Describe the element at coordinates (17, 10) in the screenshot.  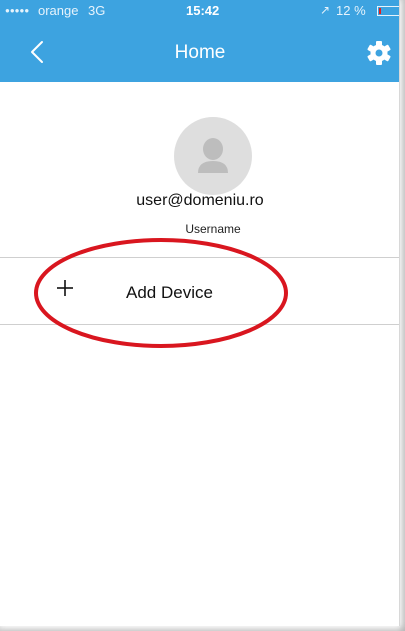
I see `signal-strength-icon: ●●●●●` at that location.